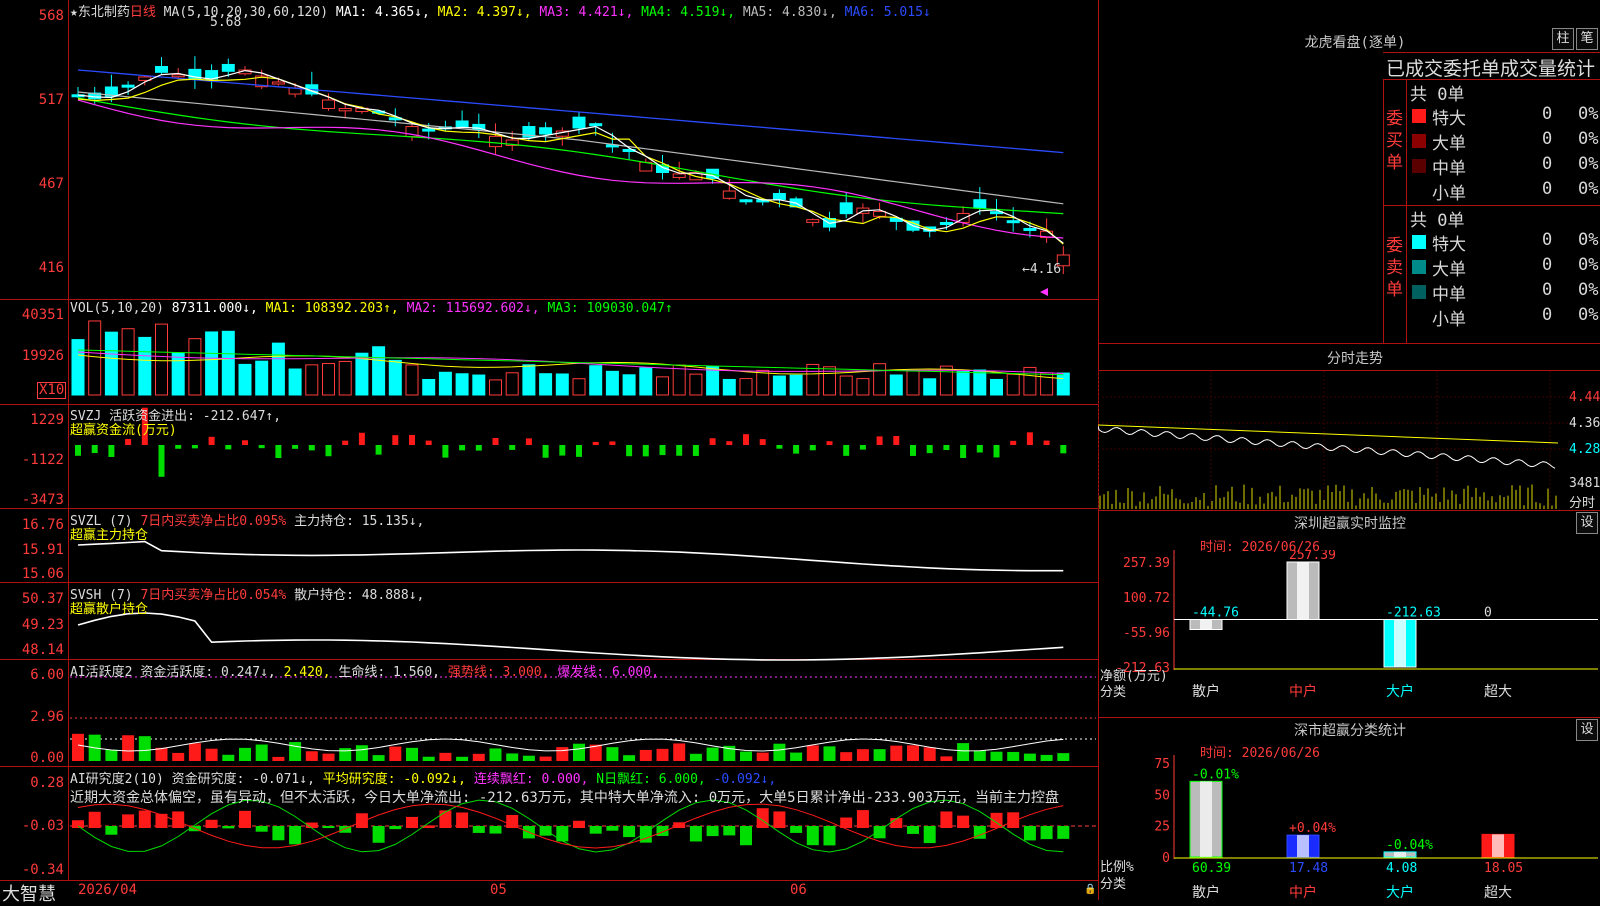 This screenshot has width=1600, height=906. Describe the element at coordinates (1308, 868) in the screenshot. I see `cls-value-label: 17.48` at that location.